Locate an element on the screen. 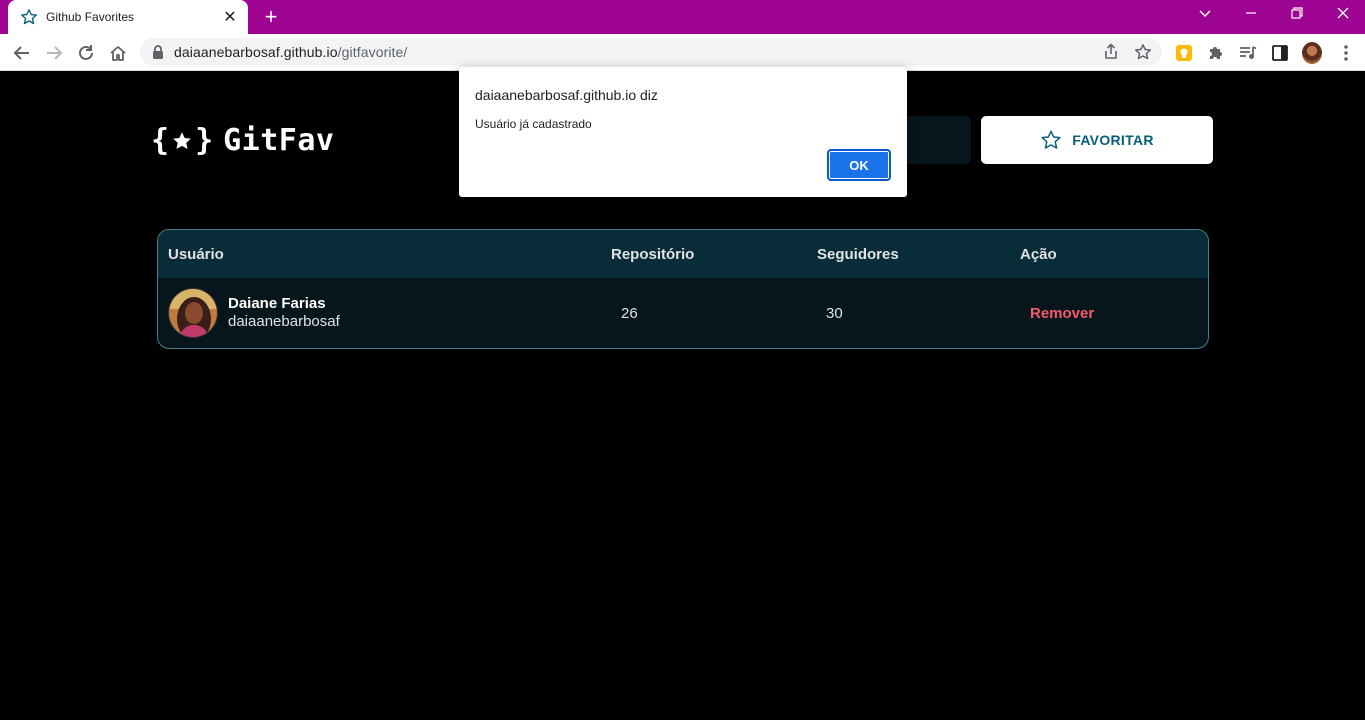  logo-text: GitFav is located at coordinates (279, 140).